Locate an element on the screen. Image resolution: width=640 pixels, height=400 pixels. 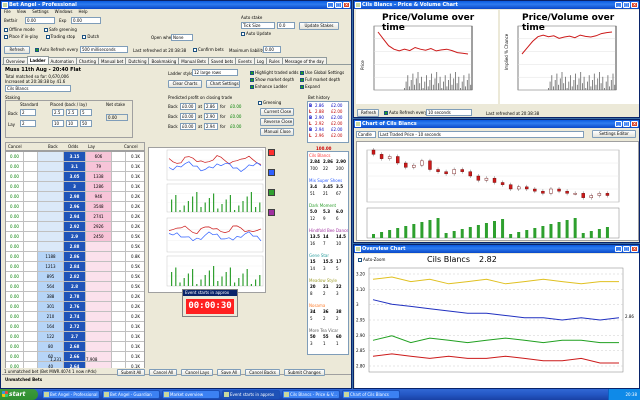
placed-lay-3: 50 is located at coordinates (86, 123).